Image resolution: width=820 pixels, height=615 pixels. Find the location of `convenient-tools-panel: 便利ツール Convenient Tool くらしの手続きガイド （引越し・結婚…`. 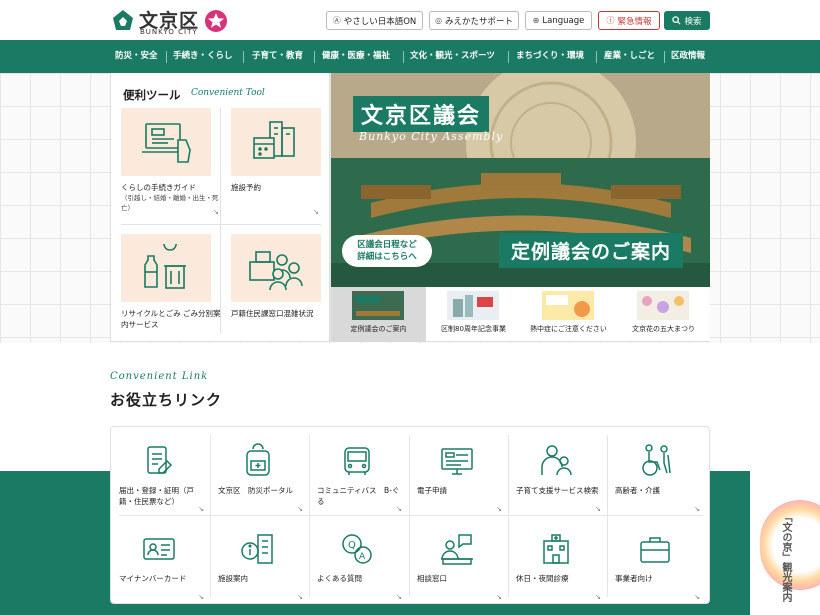

convenient-tools-panel: 便利ツール Convenient Tool くらしの手続きガイド （引越し・結婚… is located at coordinates (220, 207).